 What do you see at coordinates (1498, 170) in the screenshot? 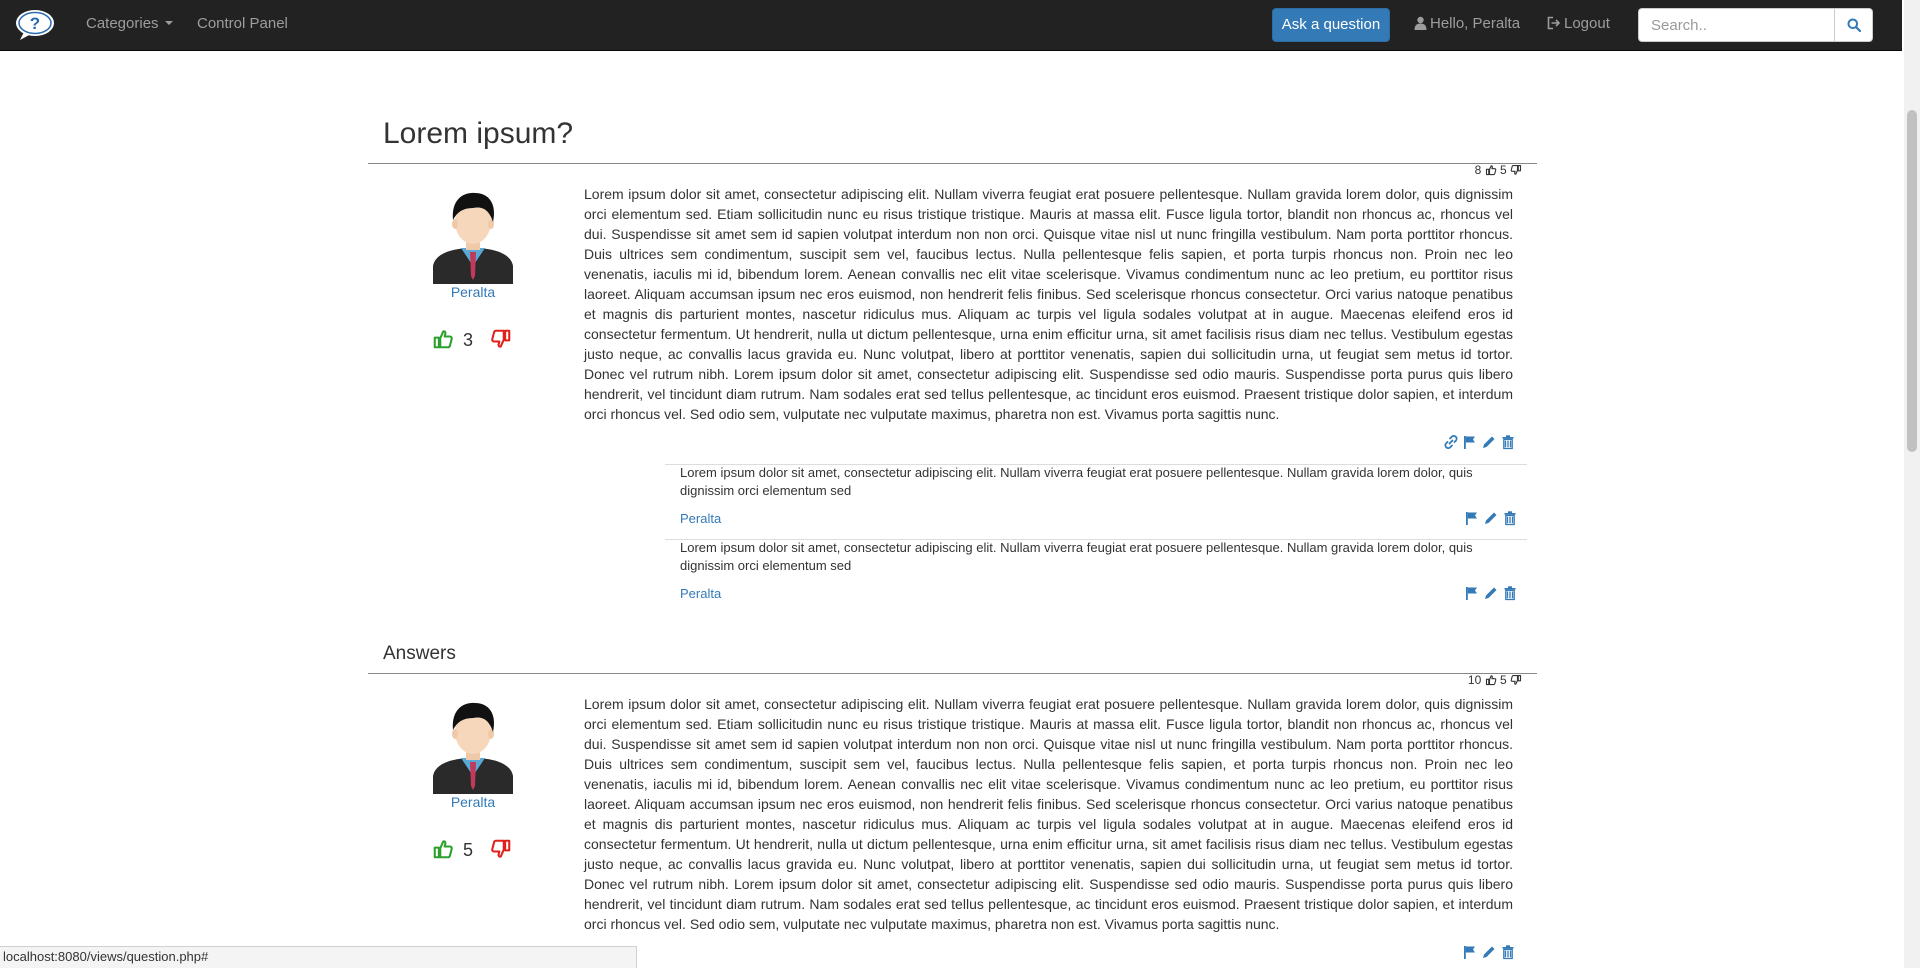
I see `question-vote-summary: 8 5` at bounding box center [1498, 170].